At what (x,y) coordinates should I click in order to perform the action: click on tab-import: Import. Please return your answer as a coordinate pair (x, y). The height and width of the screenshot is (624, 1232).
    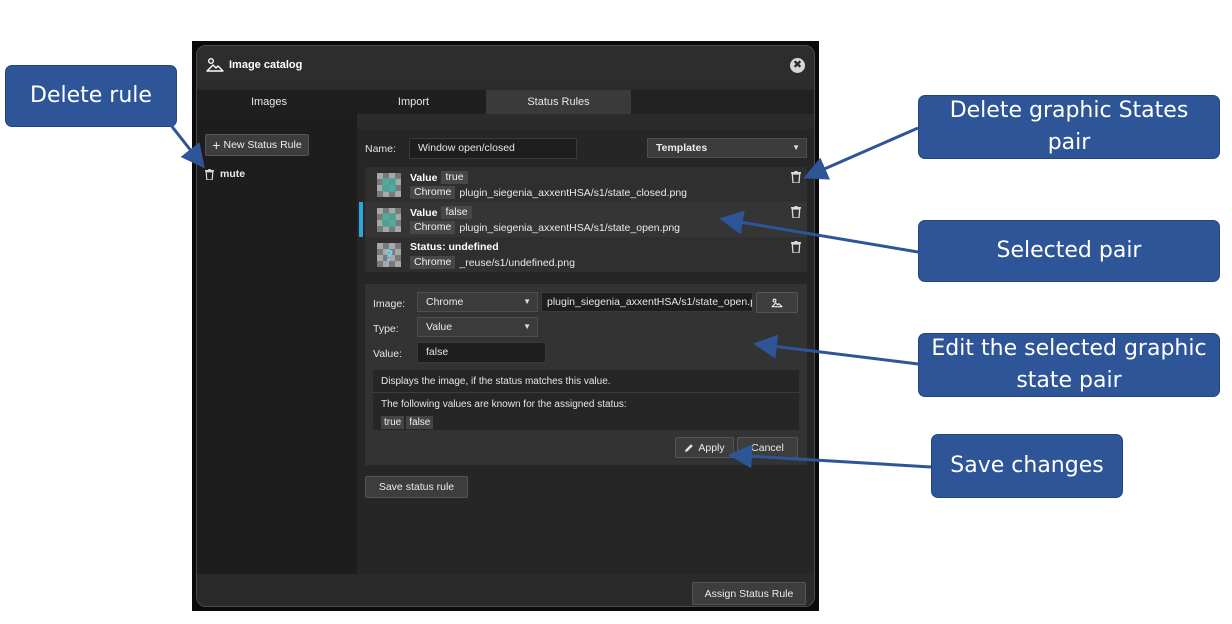
    Looking at the image, I should click on (413, 102).